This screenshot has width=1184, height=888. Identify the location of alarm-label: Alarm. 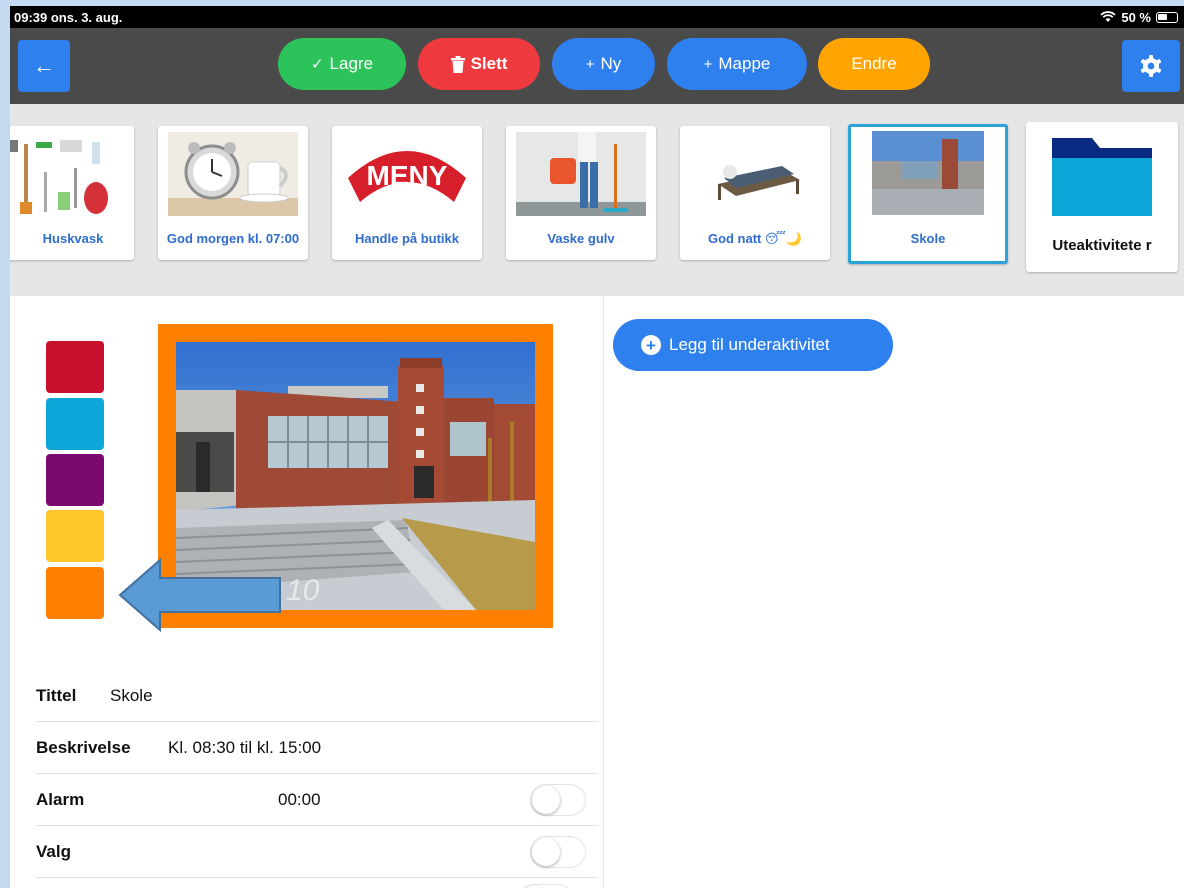
(60, 799).